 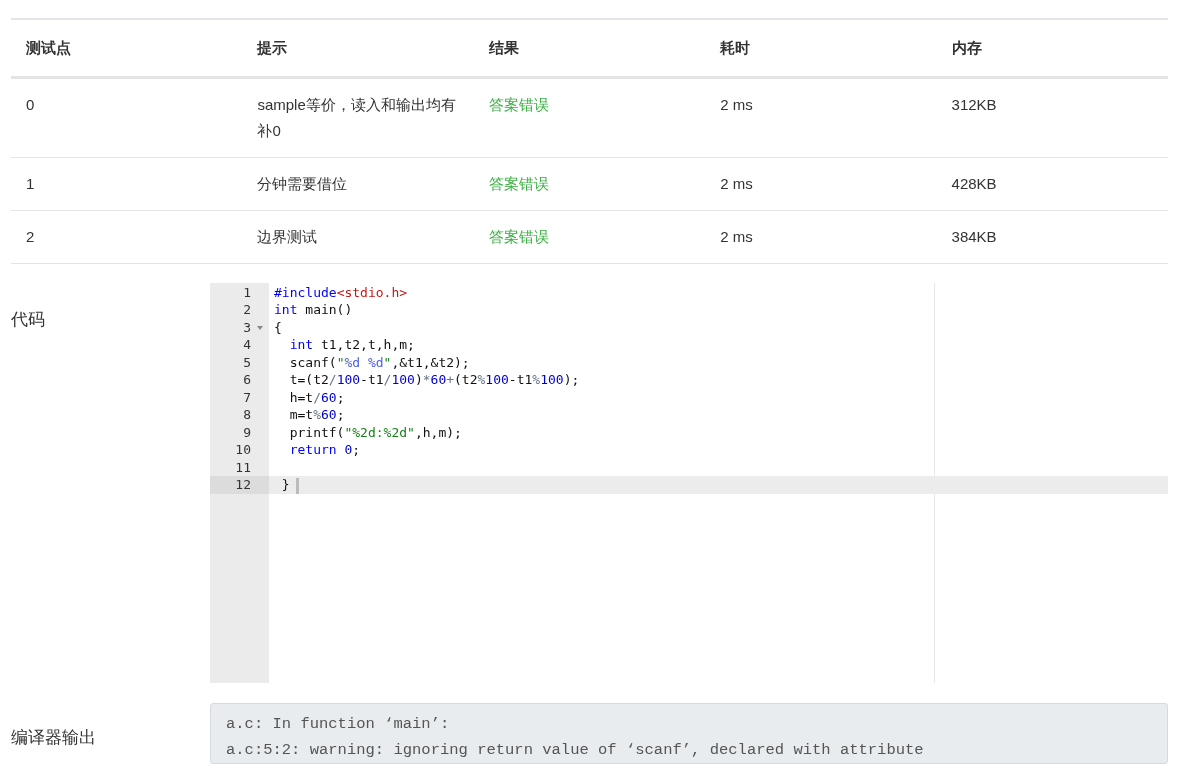 What do you see at coordinates (247, 344) in the screenshot?
I see `line-number: 4` at bounding box center [247, 344].